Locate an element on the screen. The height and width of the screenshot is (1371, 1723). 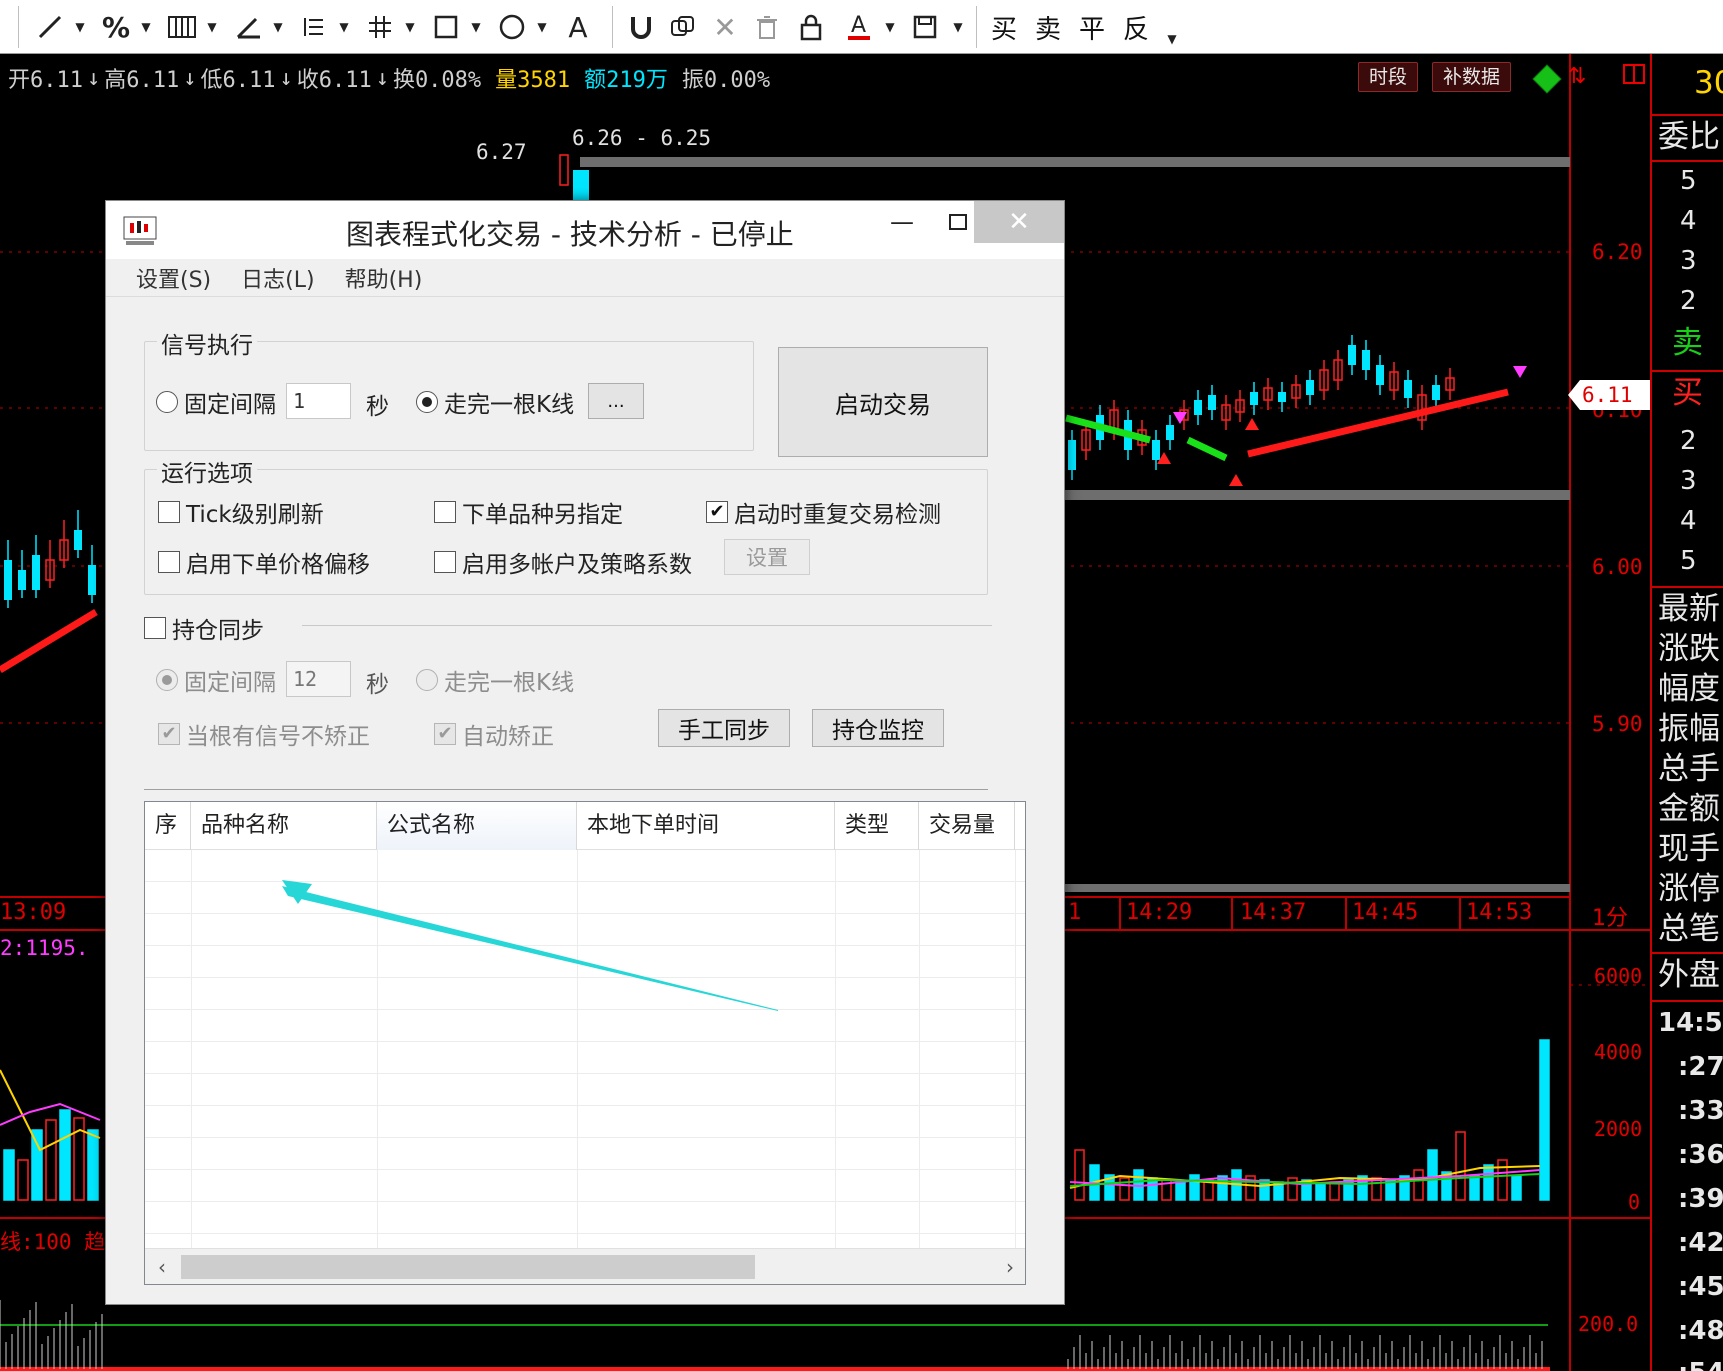
price-offset-checkbox: 启用下单价格偏移 is located at coordinates (264, 562).